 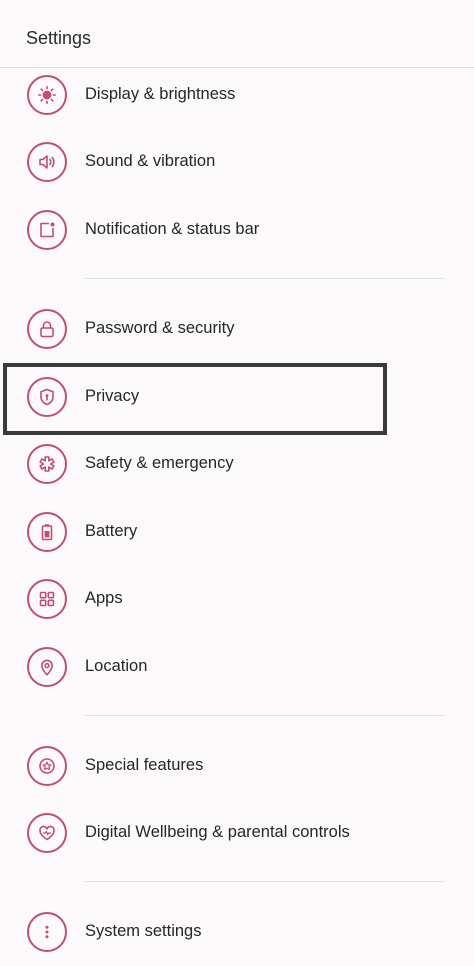 I want to click on star-icon, so click(x=47, y=766).